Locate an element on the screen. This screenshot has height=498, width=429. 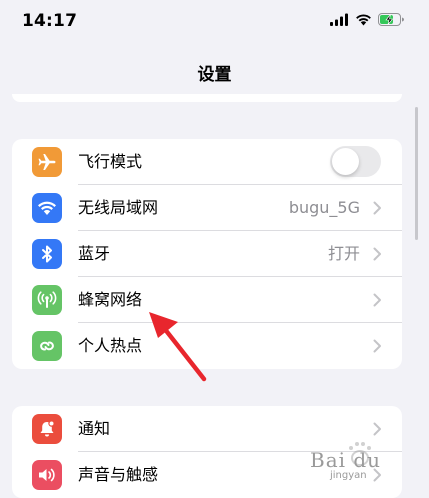
battery-charging-icon is located at coordinates (391, 19).